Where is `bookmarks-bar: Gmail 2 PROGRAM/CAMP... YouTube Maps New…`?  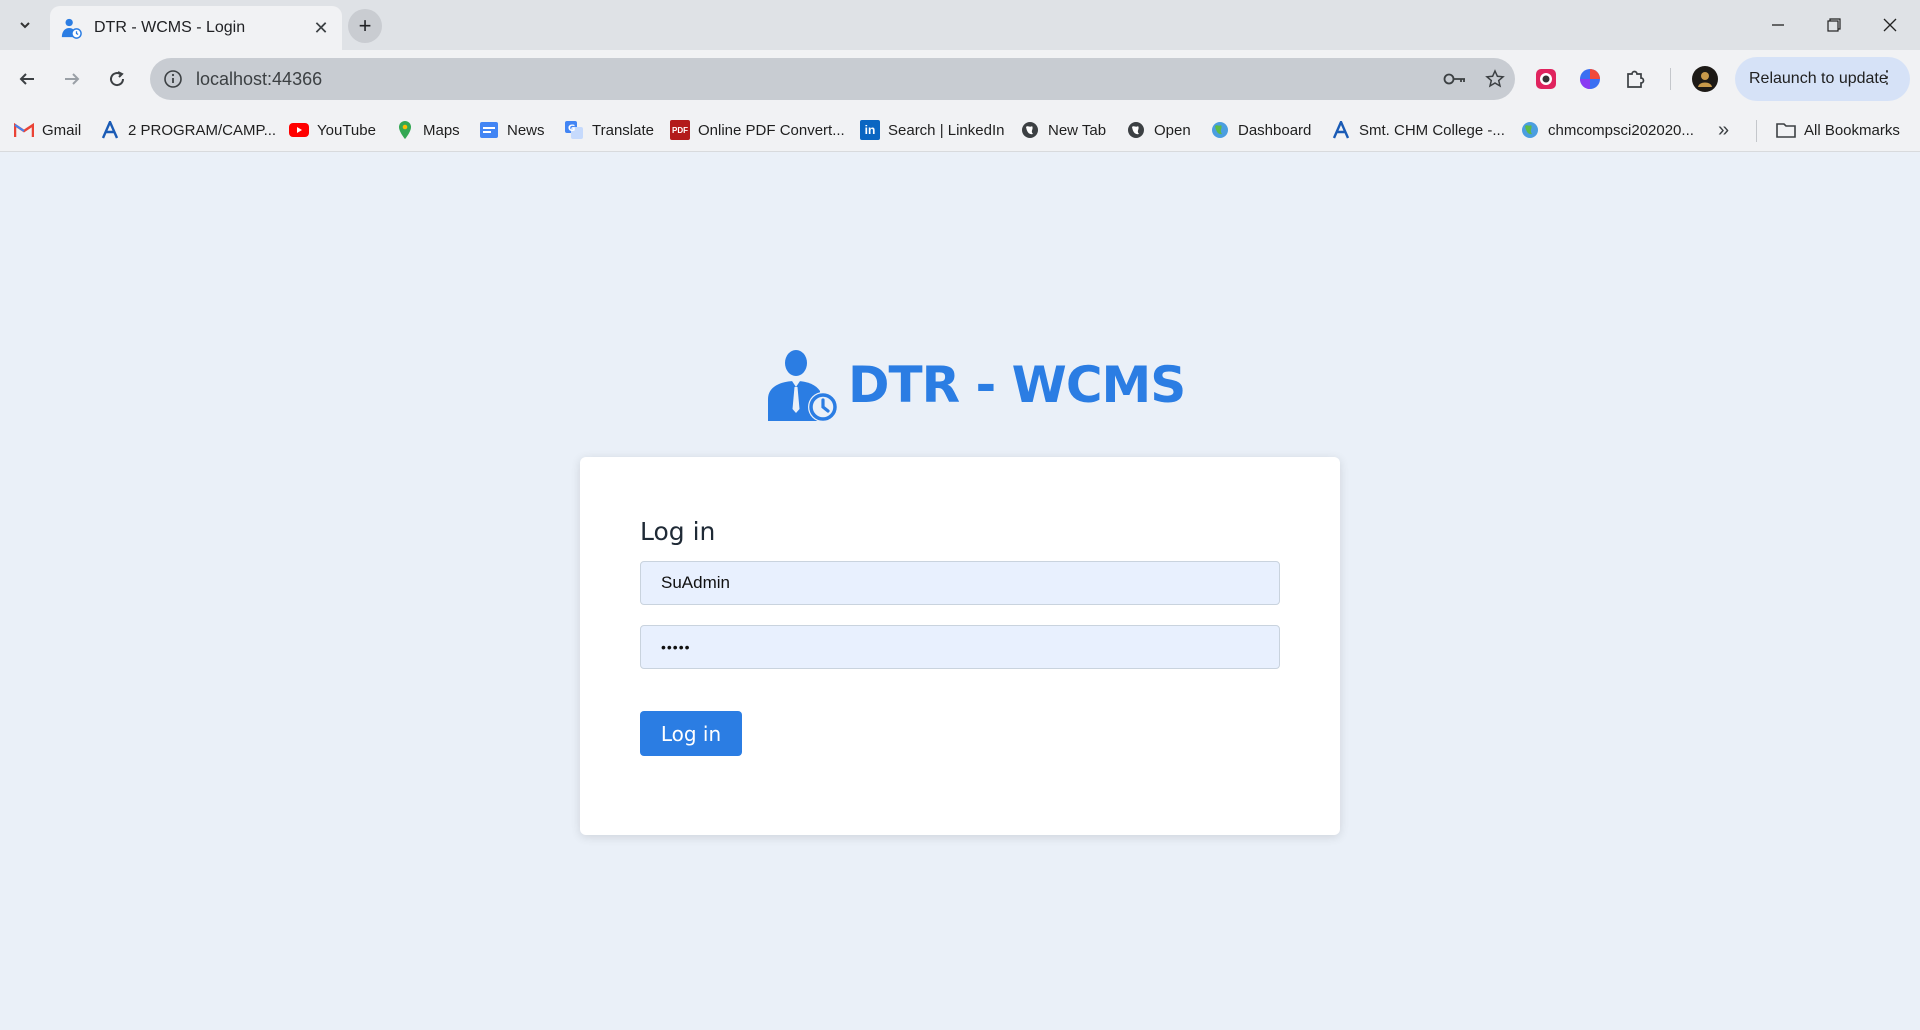
bookmarks-bar: Gmail 2 PROGRAM/CAMP... YouTube Maps New… is located at coordinates (960, 130).